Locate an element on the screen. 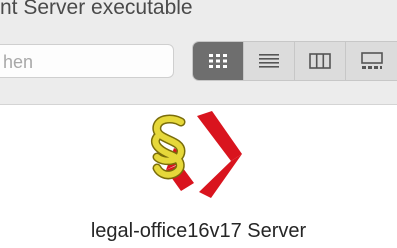 The width and height of the screenshot is (397, 248). column-view-icon is located at coordinates (320, 61).